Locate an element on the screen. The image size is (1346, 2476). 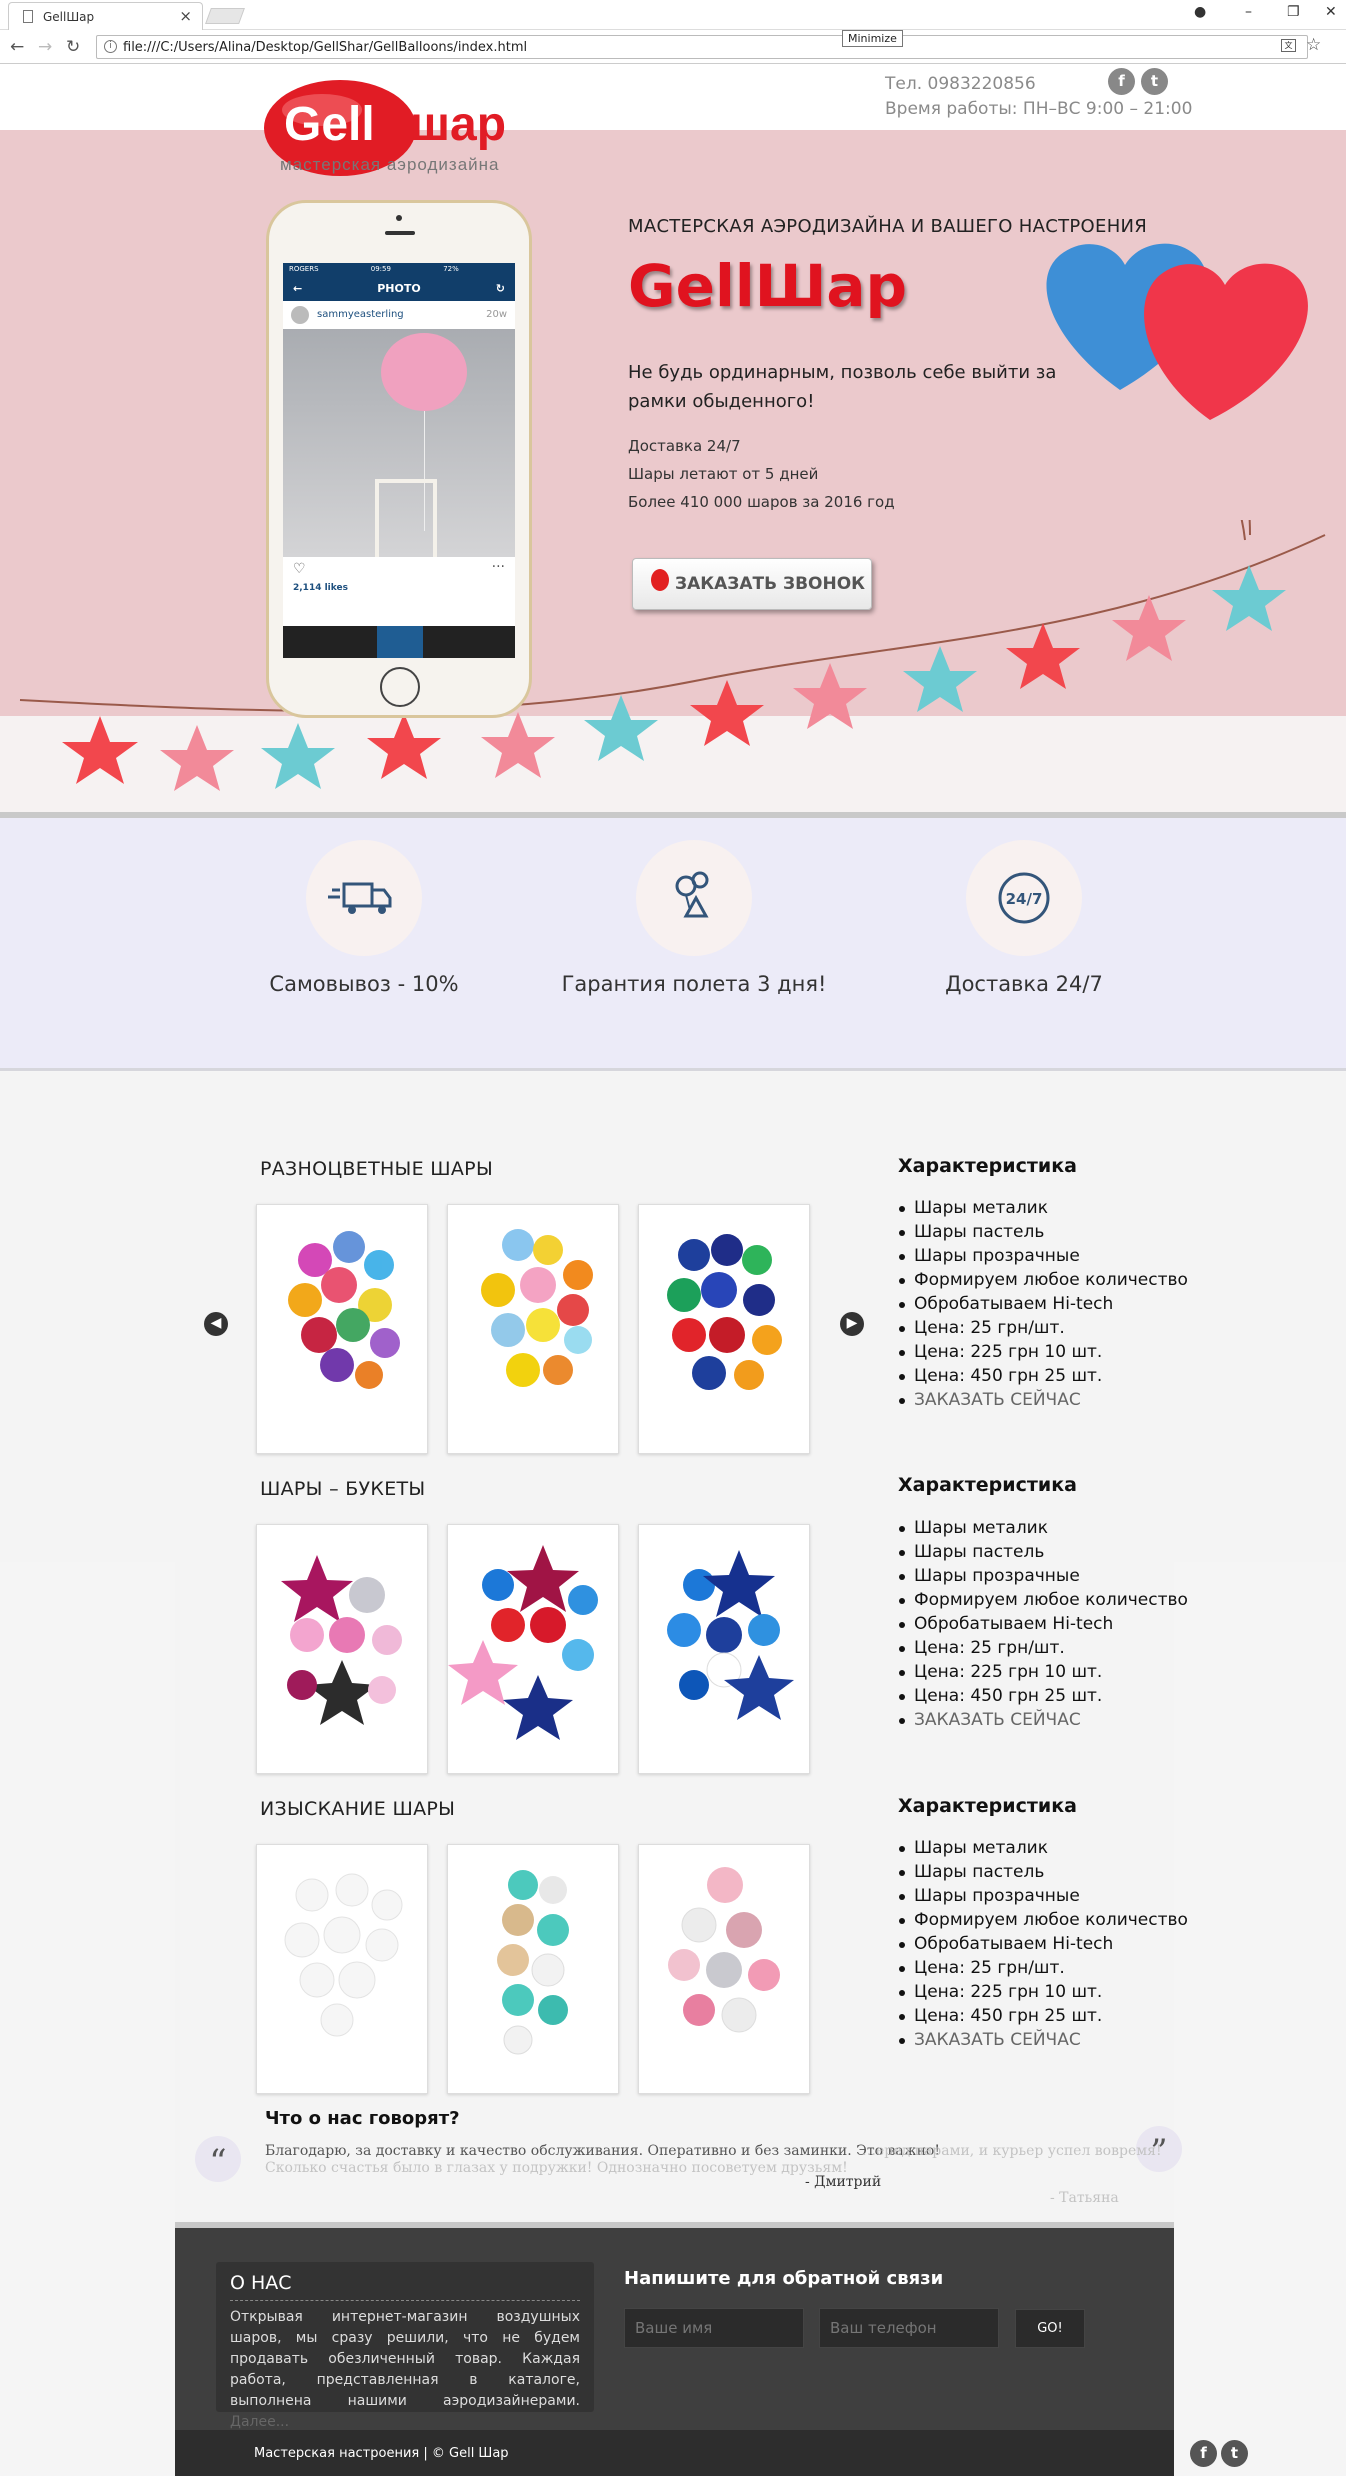
feature-pickup: Самовывоз - 10% is located at coordinates (364, 918).